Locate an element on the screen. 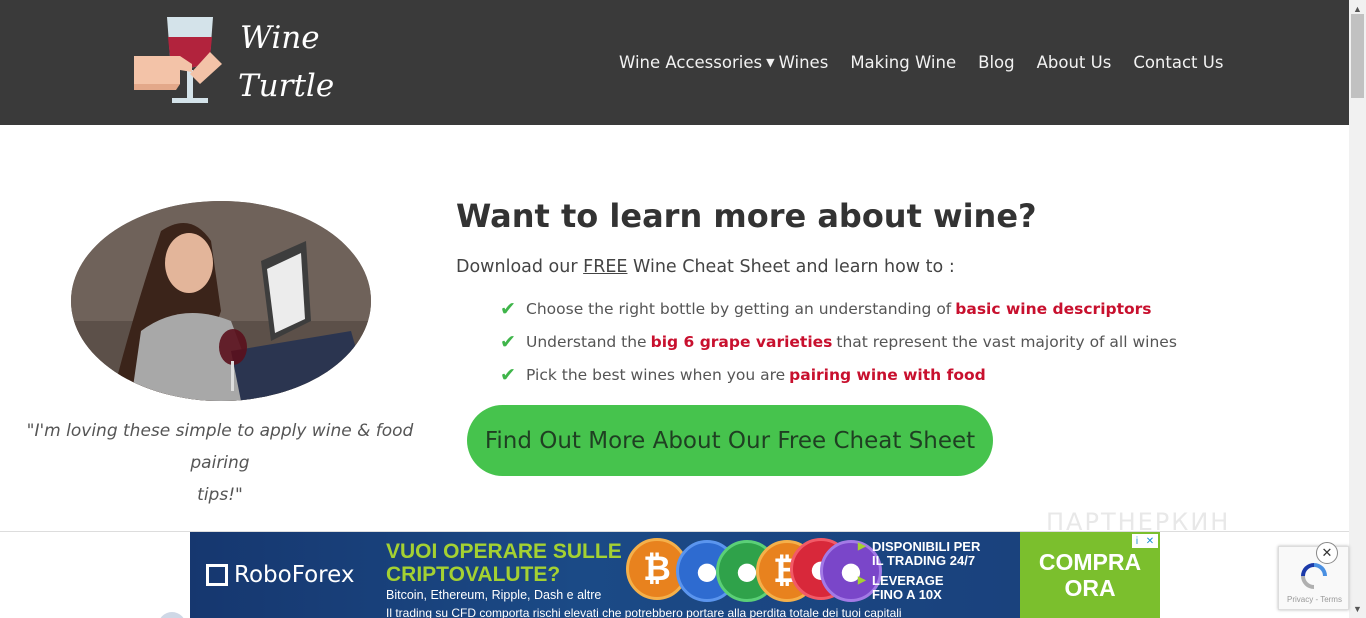 The height and width of the screenshot is (618, 1366). ad-feature-row: ▶ LEVERAGE FINO A 10X is located at coordinates (919, 588).